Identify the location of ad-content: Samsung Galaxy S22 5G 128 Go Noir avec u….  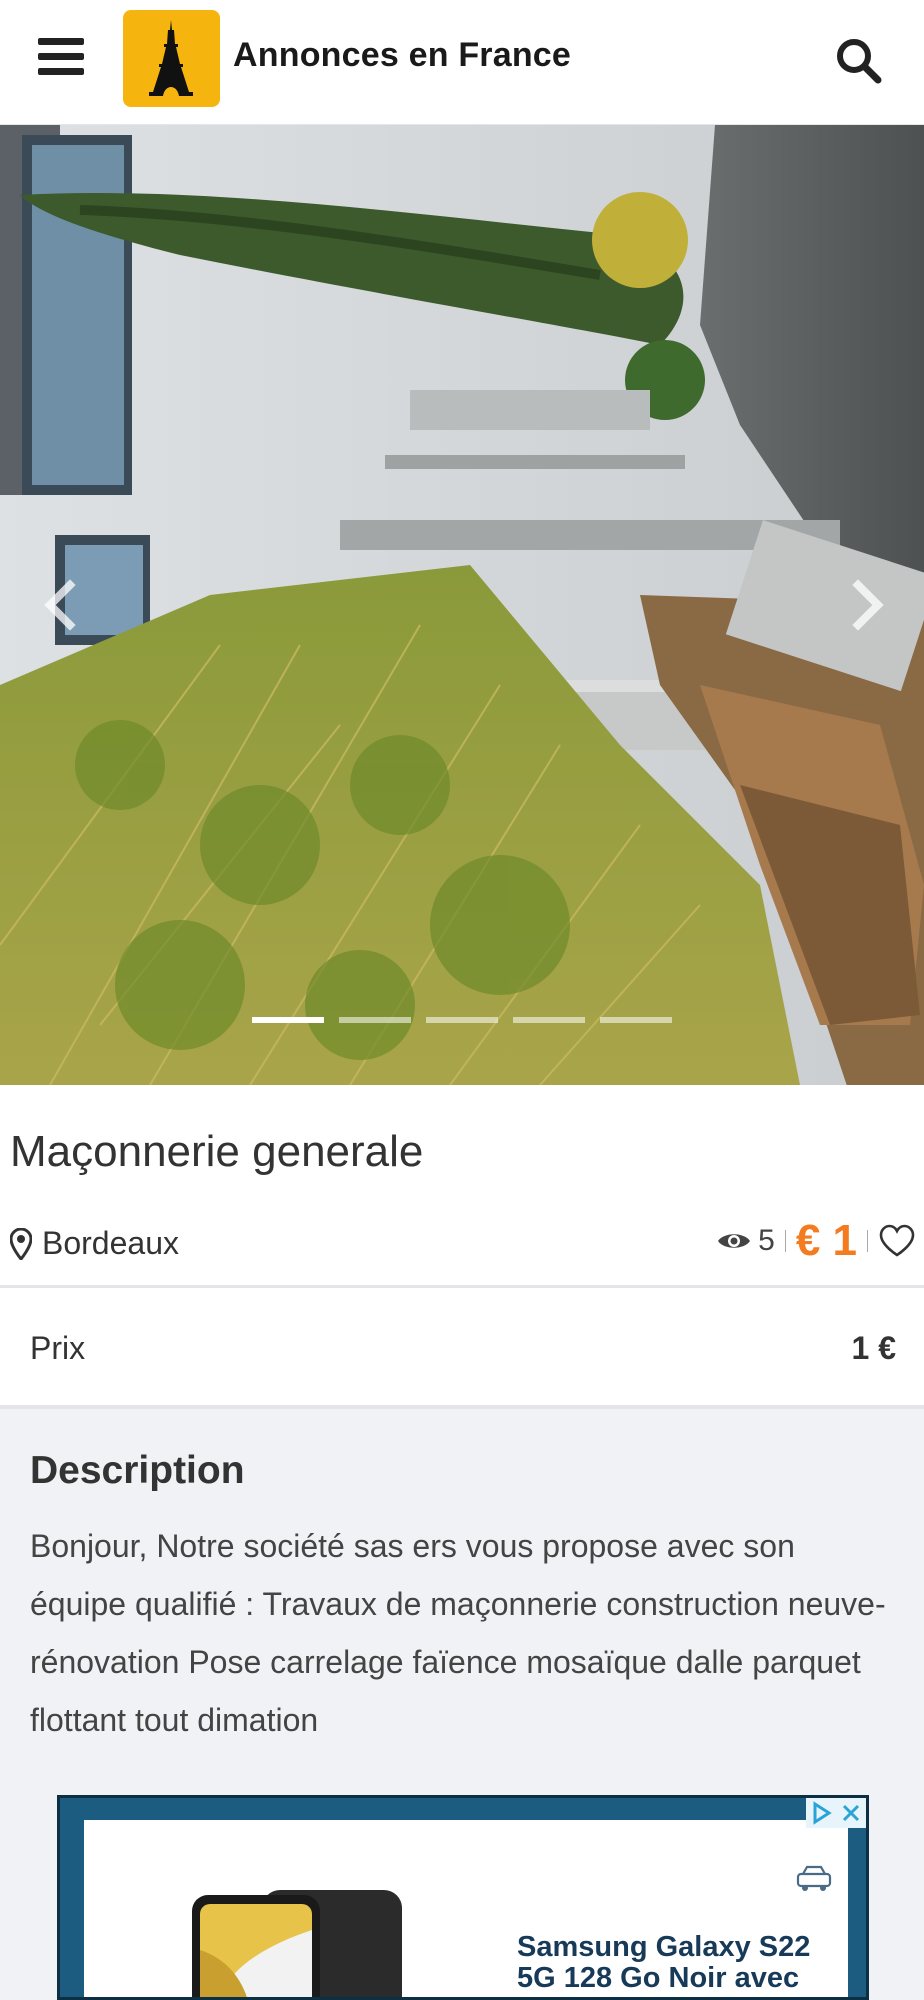
(466, 1909).